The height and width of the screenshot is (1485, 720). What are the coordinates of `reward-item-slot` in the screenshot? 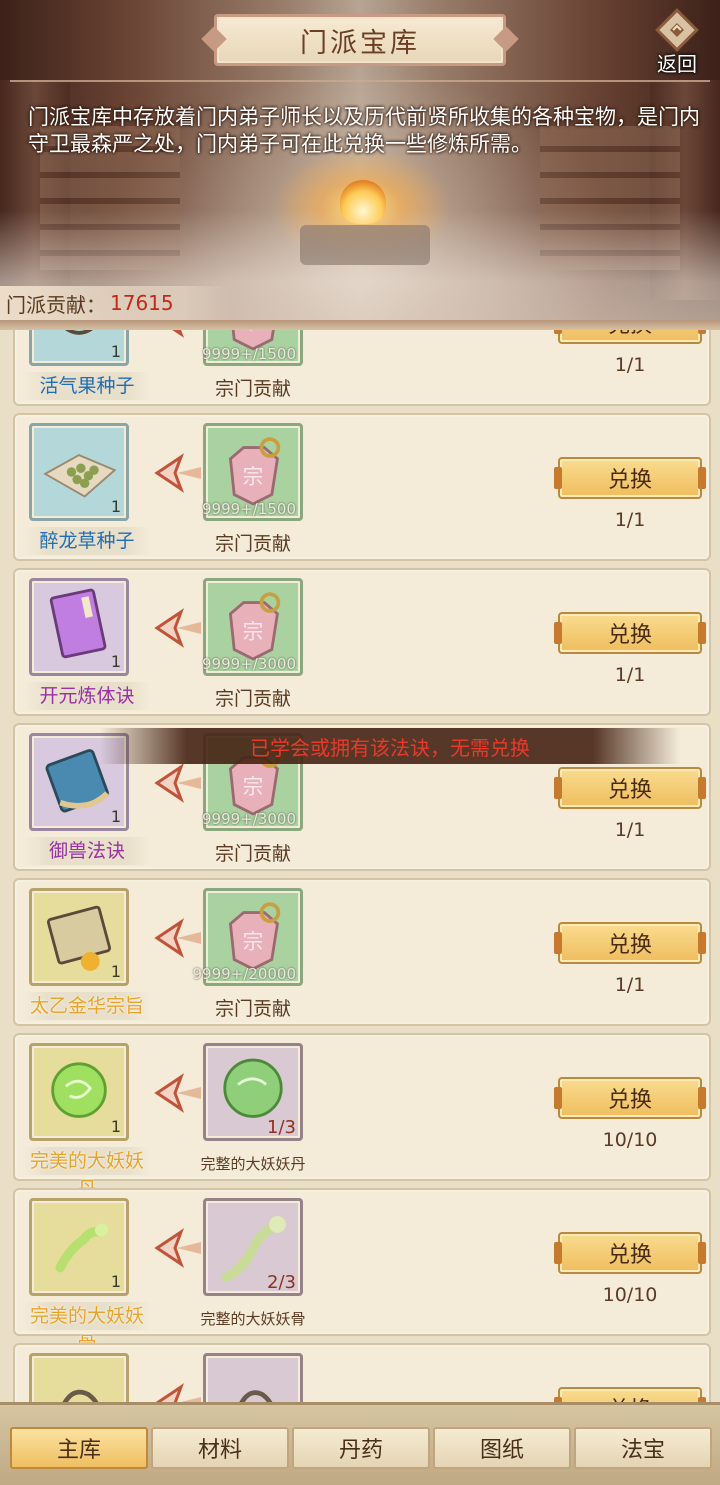 It's located at (79, 1377).